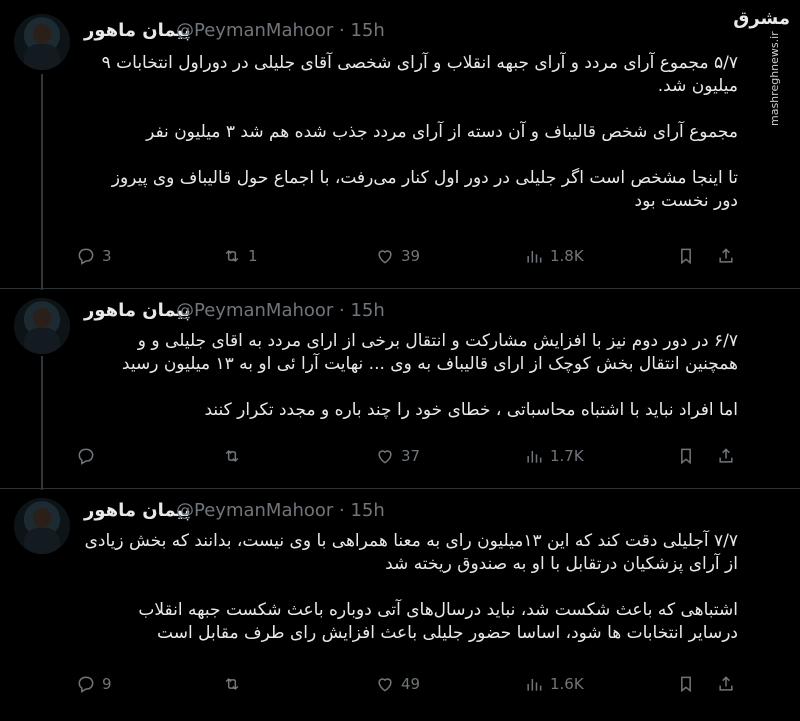 The width and height of the screenshot is (800, 721). I want to click on like-button: 49, so click(397, 684).